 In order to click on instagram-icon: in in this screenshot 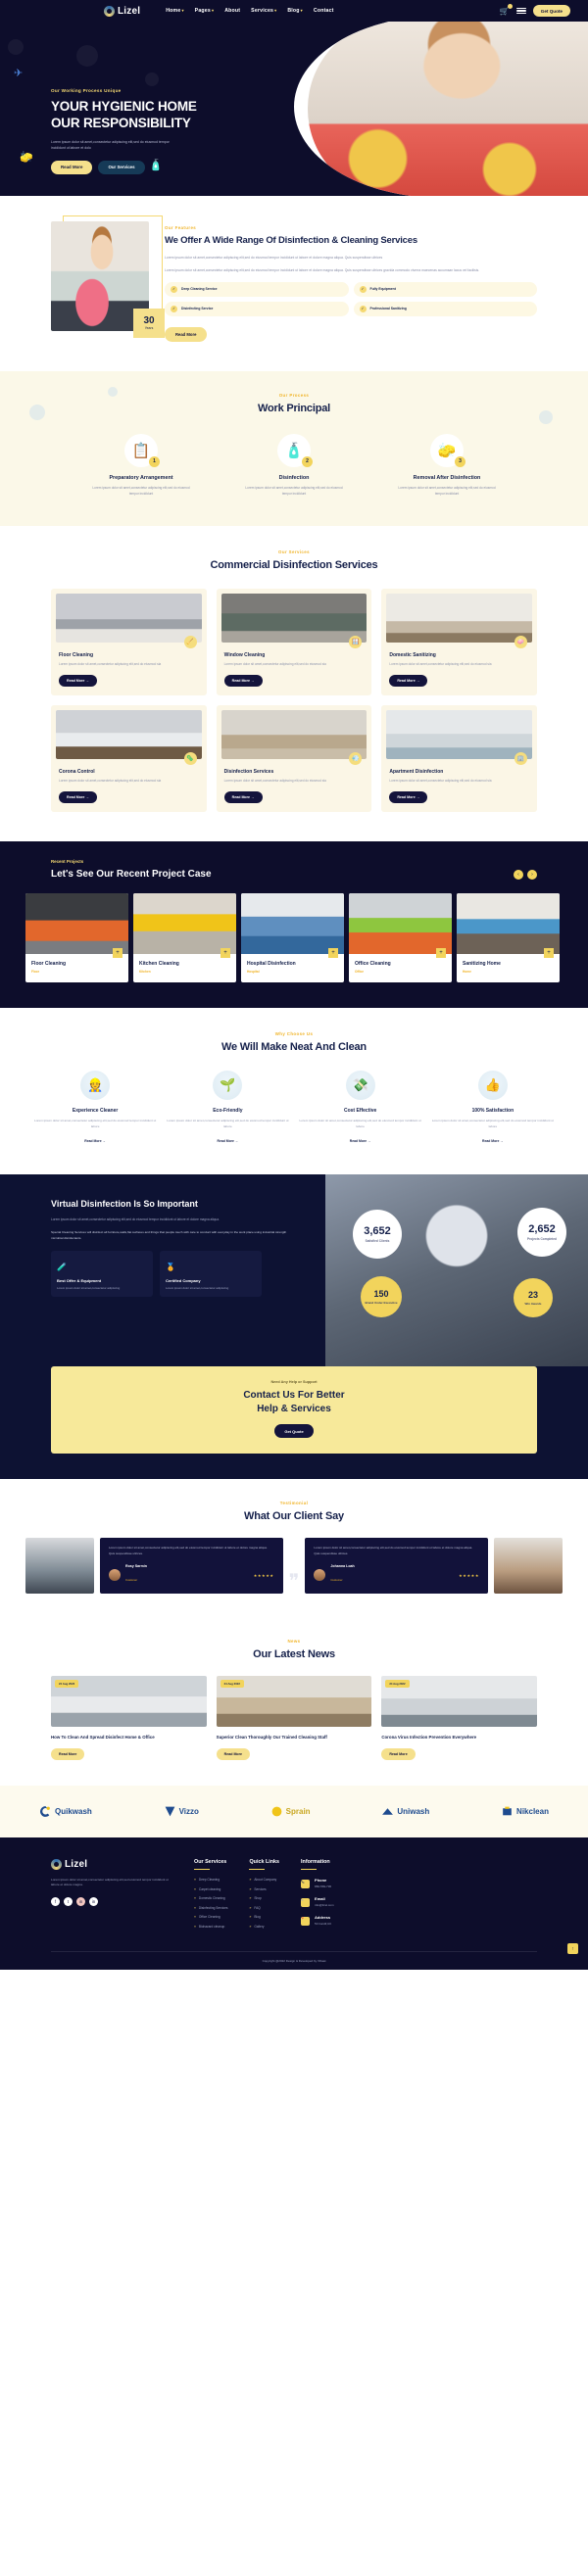, I will do `click(80, 1902)`.